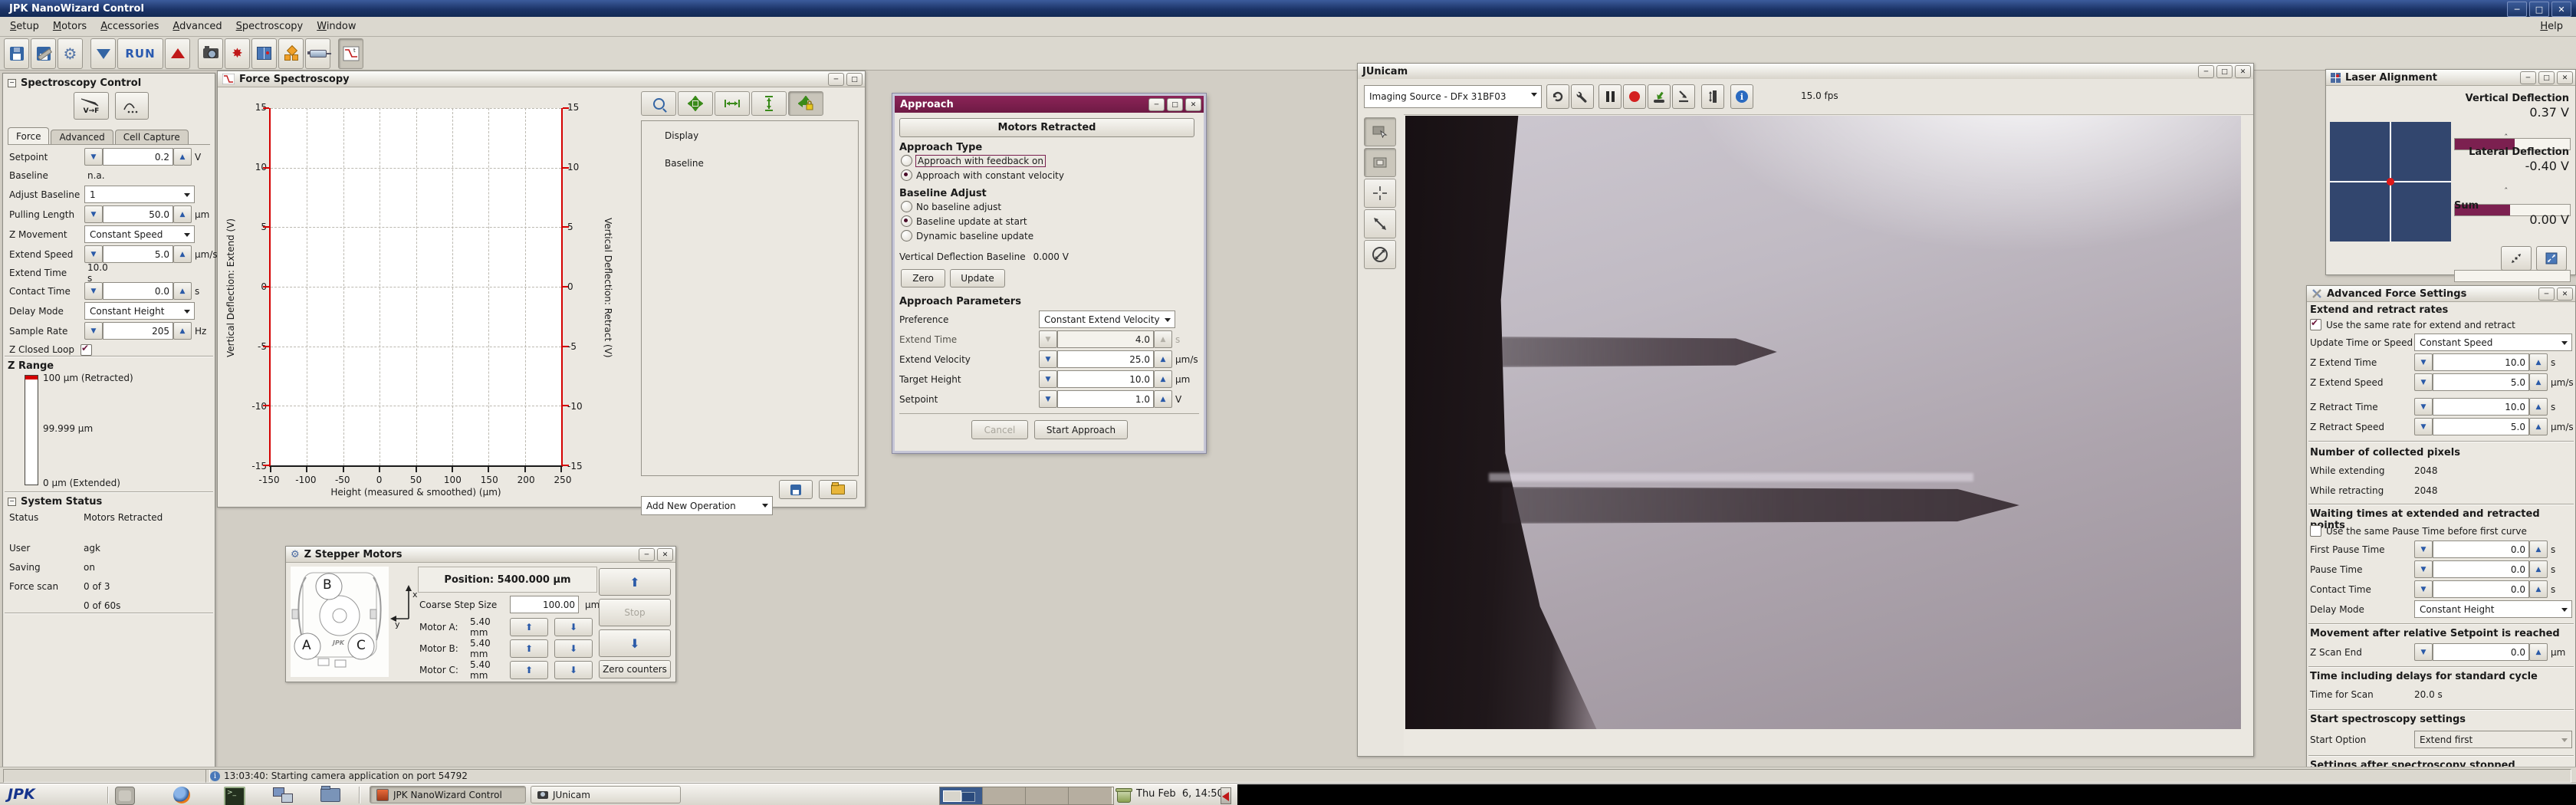 The width and height of the screenshot is (2576, 805). What do you see at coordinates (197, 27) in the screenshot?
I see `menu-advanced: Advanced` at bounding box center [197, 27].